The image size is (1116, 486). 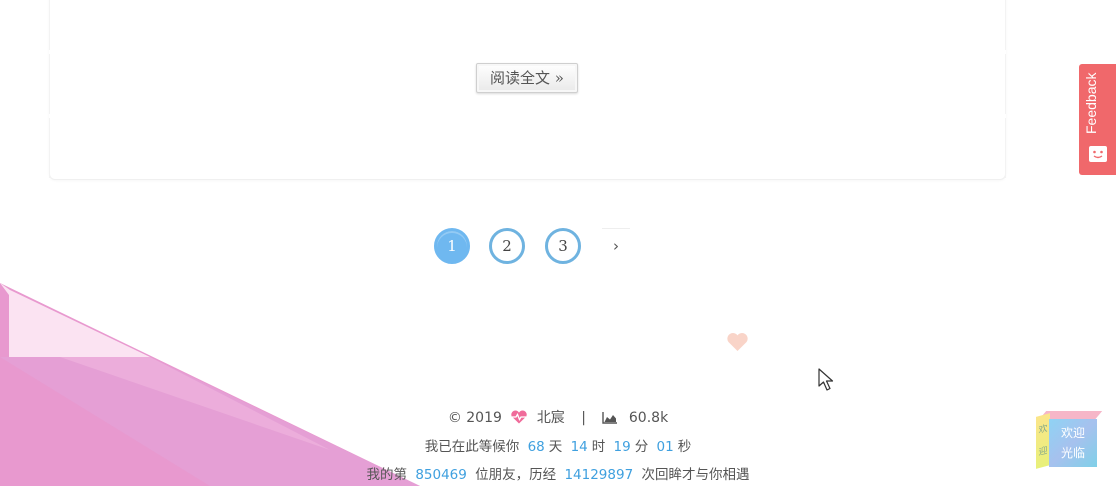 I want to click on page-view-count: 14129897, so click(x=599, y=475).